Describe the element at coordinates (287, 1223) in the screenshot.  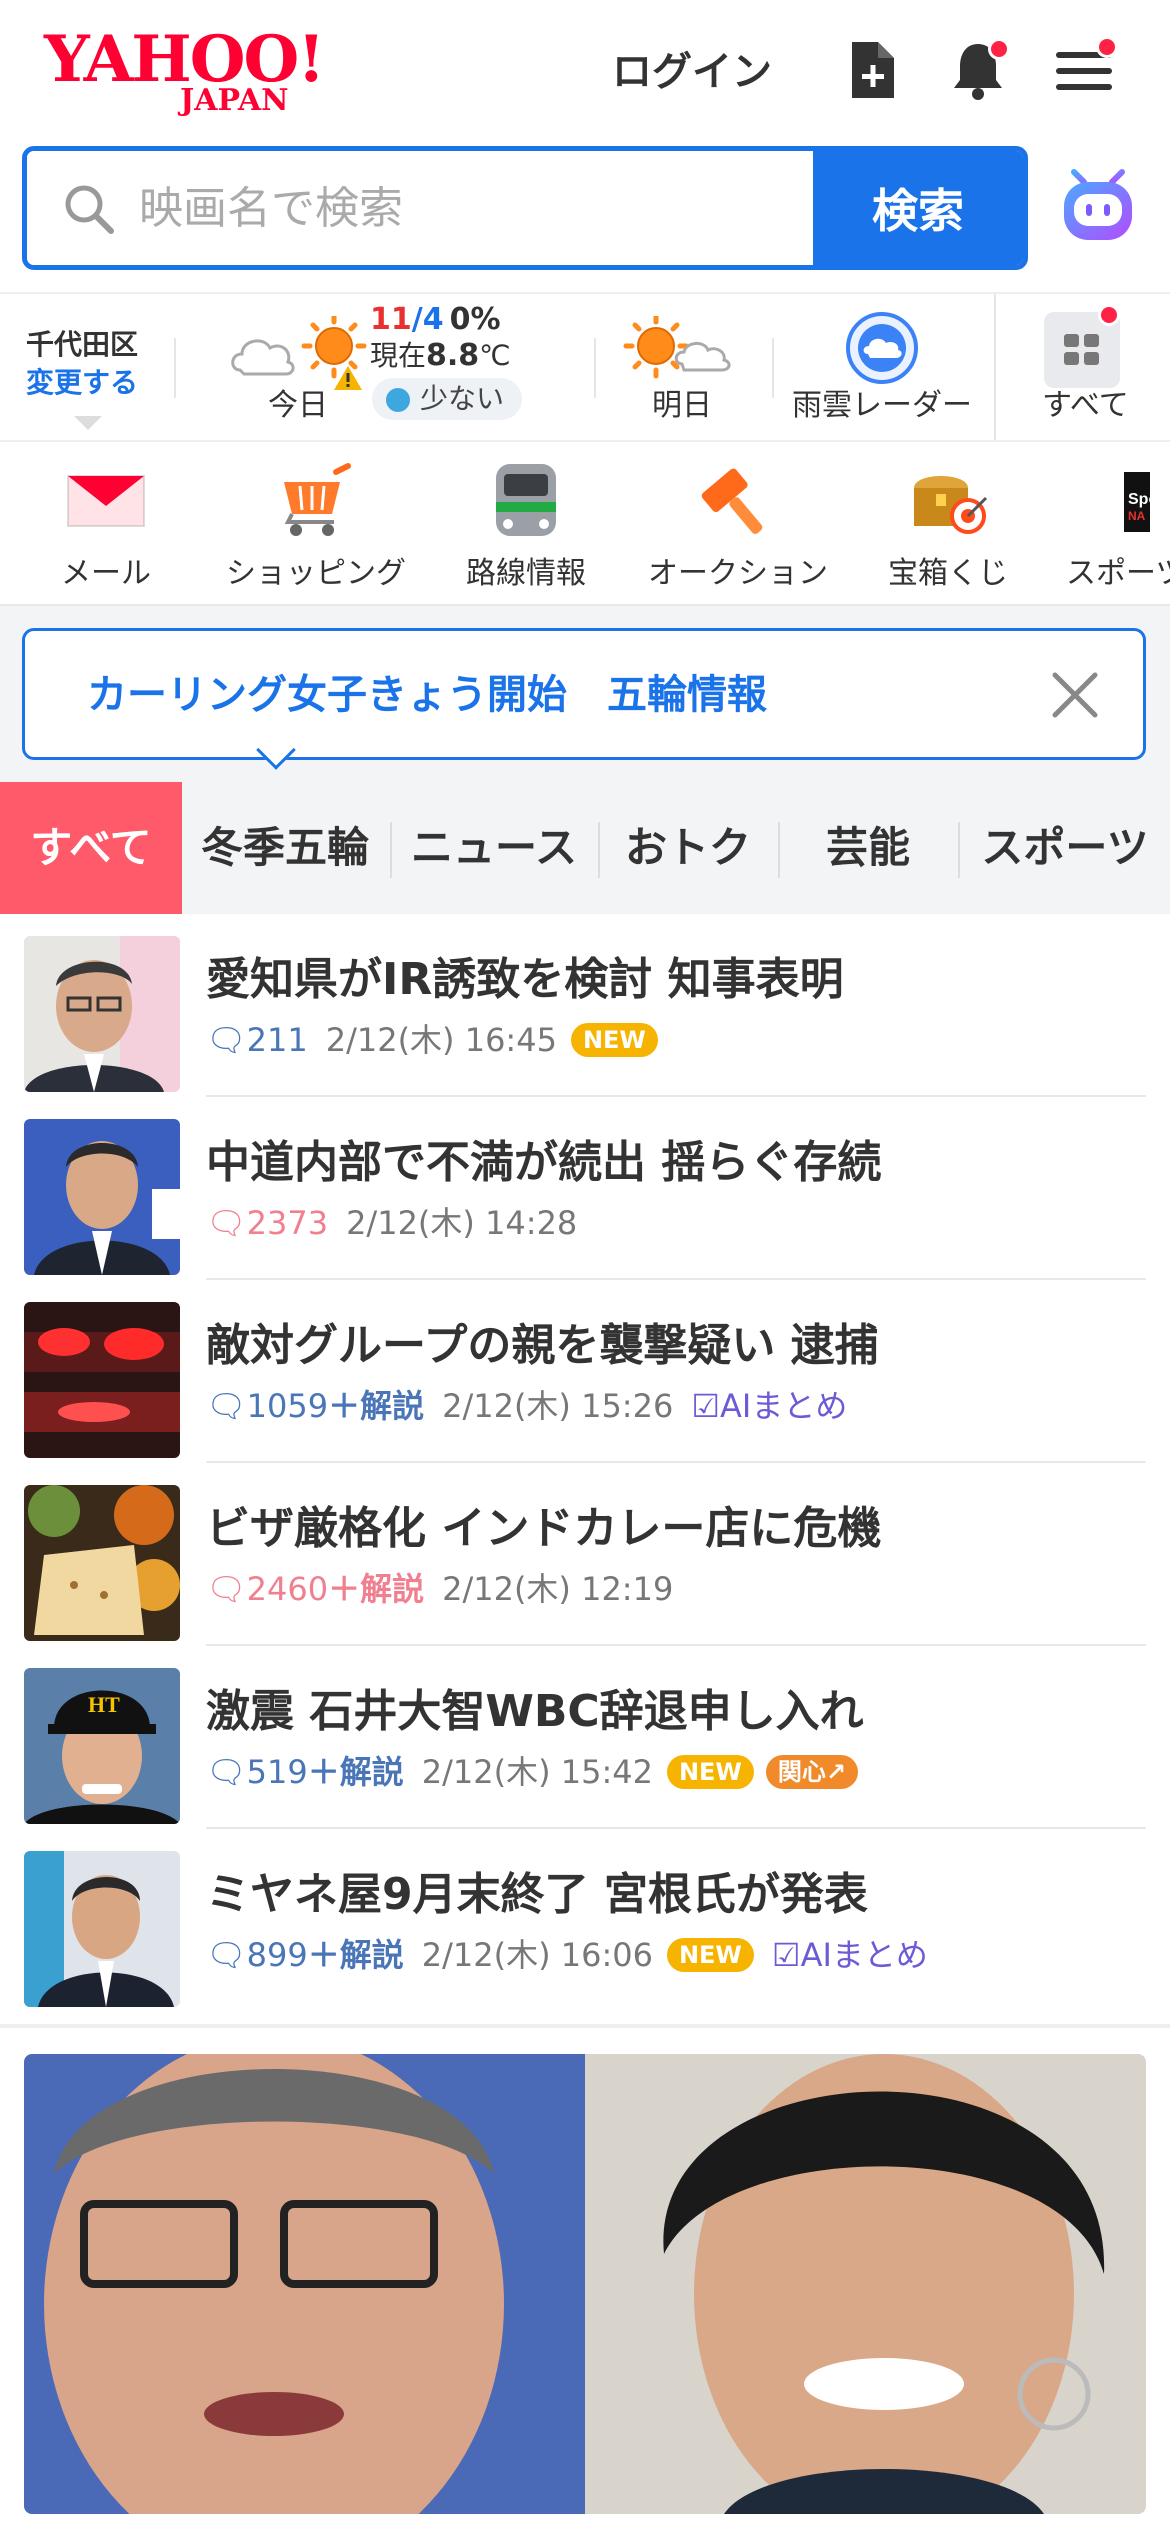
I see `comment-count: 2373` at that location.